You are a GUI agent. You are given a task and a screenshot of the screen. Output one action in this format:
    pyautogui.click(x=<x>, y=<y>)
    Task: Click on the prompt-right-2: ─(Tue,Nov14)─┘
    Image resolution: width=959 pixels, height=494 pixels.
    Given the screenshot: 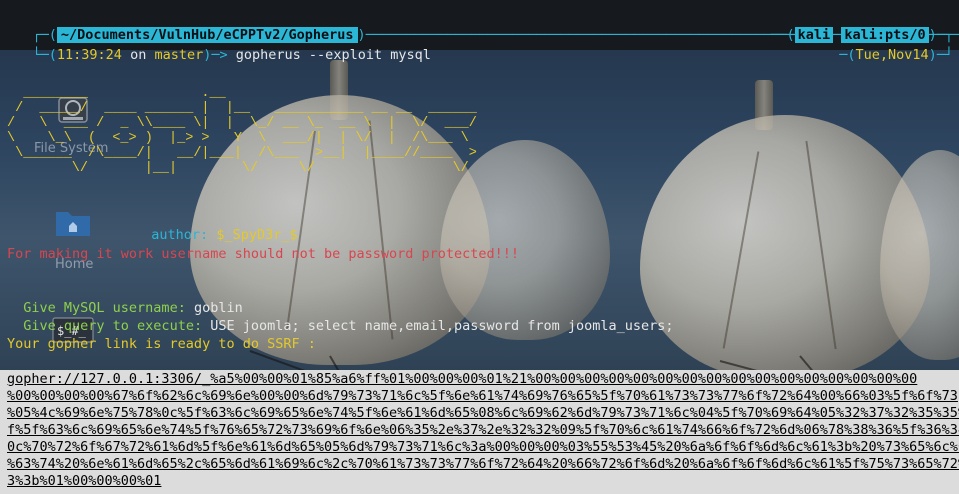 What is the action you would take?
    pyautogui.click(x=880, y=55)
    